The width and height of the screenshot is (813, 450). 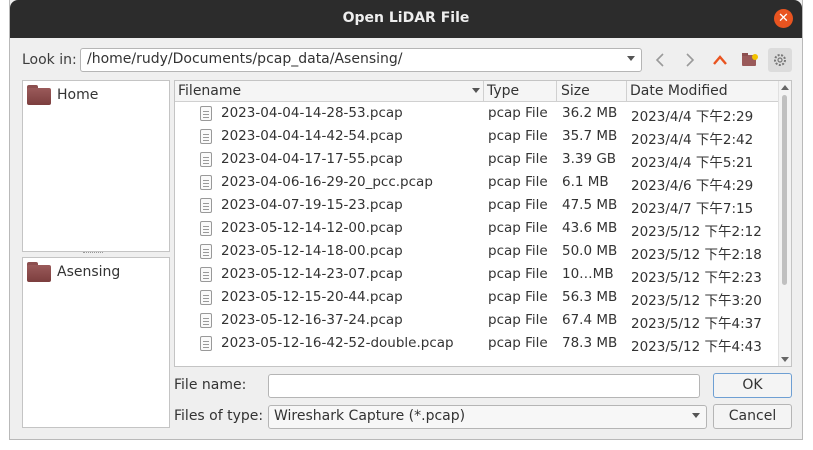 I want to click on file-size: 10…MB, so click(x=588, y=274).